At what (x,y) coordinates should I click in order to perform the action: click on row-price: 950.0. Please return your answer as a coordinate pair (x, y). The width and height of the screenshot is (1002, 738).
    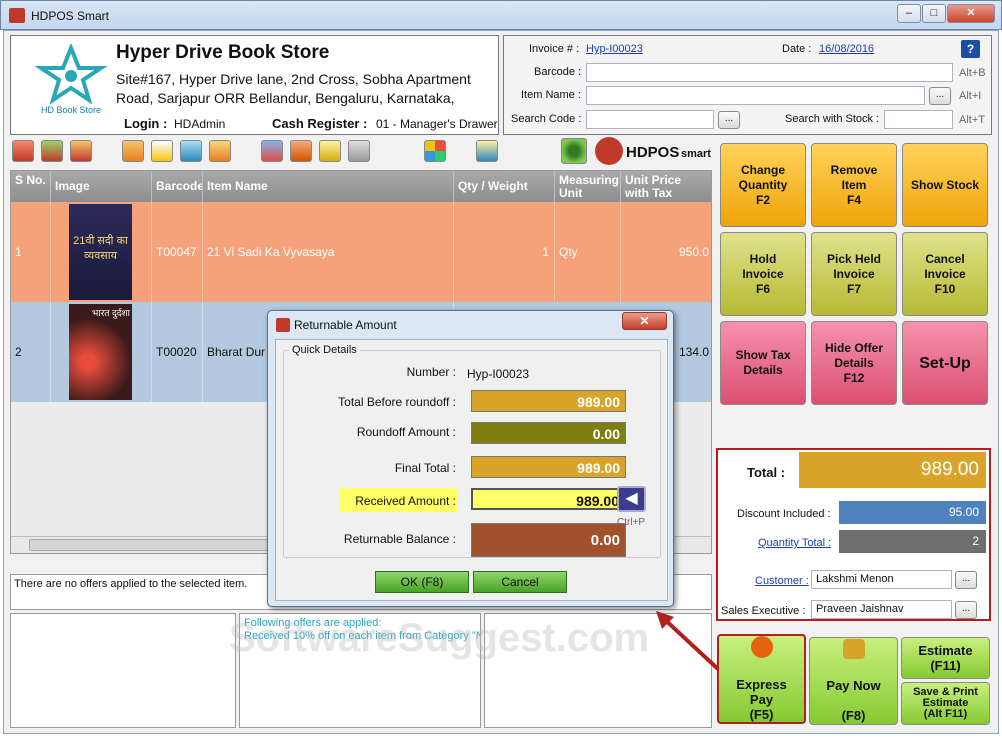
    Looking at the image, I should click on (666, 252).